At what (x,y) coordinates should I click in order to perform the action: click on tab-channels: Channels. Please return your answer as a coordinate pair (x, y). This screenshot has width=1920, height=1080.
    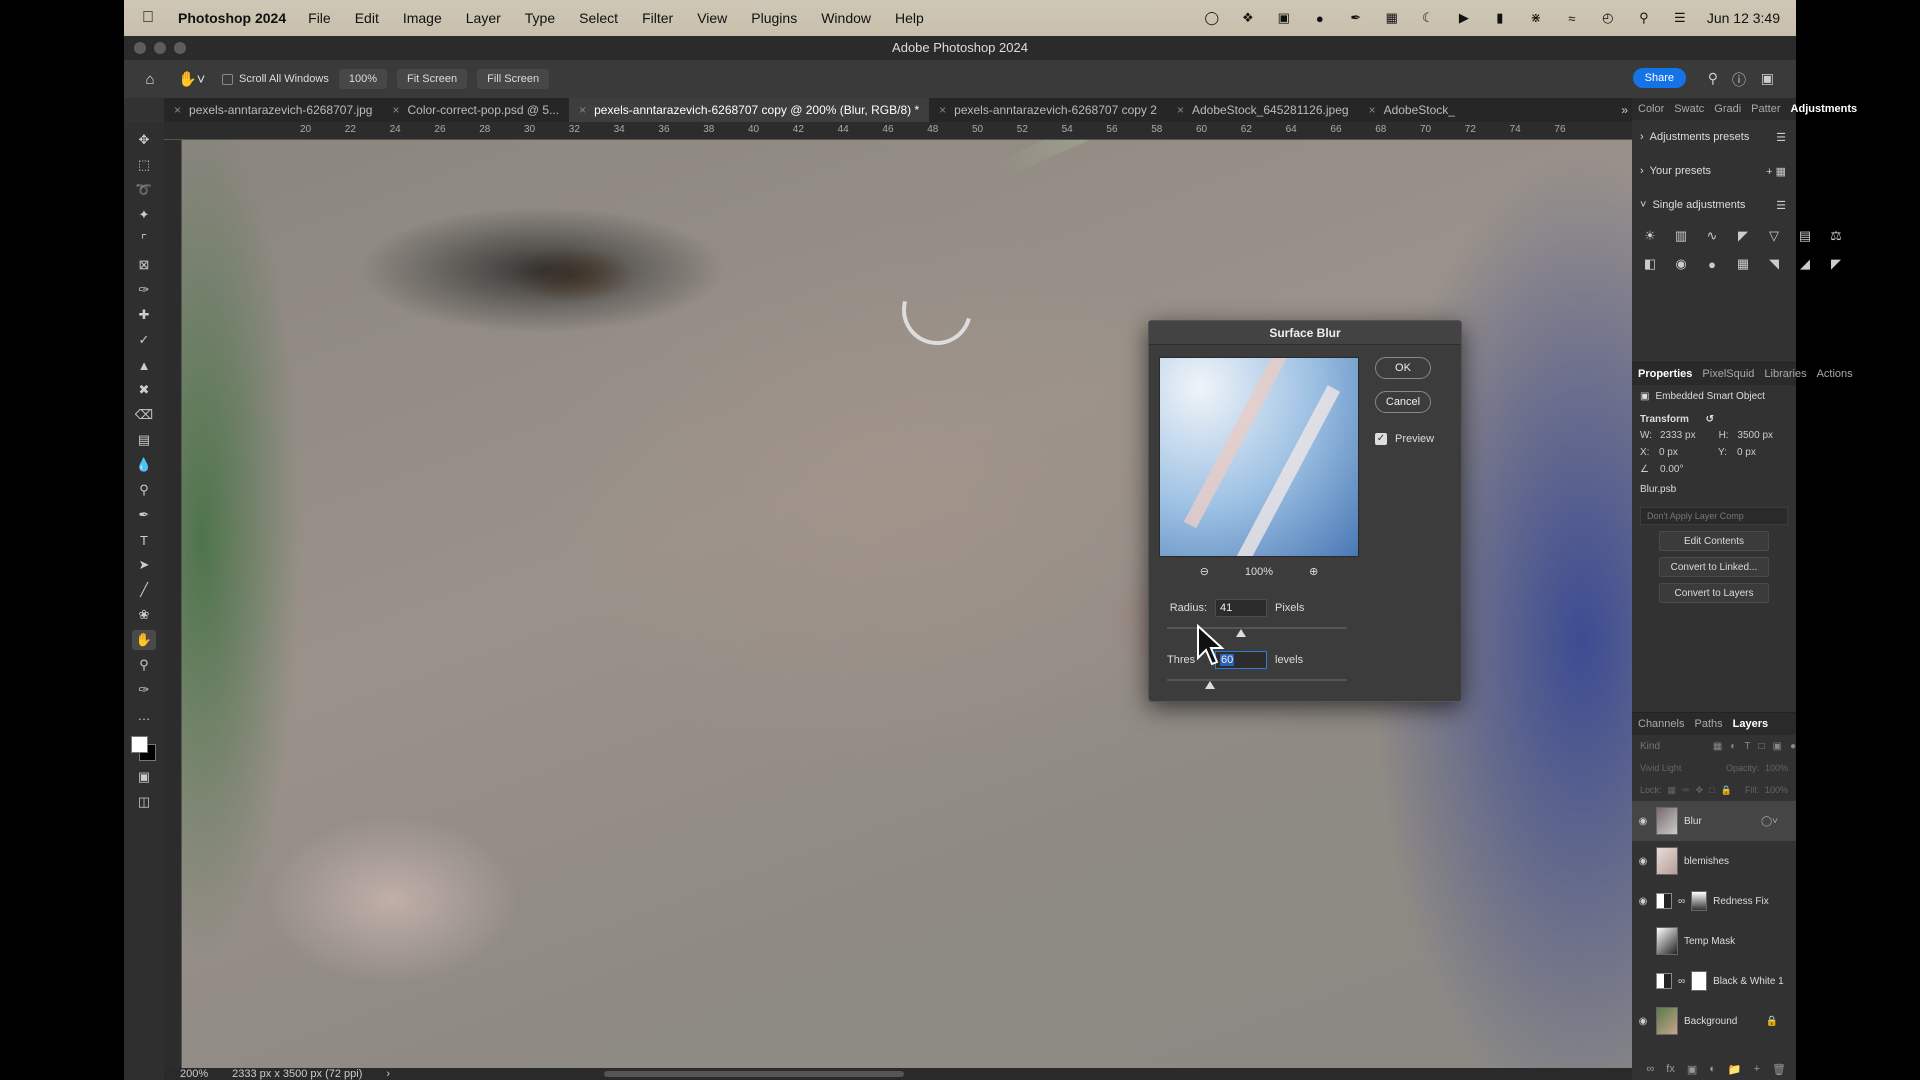
    Looking at the image, I should click on (1661, 724).